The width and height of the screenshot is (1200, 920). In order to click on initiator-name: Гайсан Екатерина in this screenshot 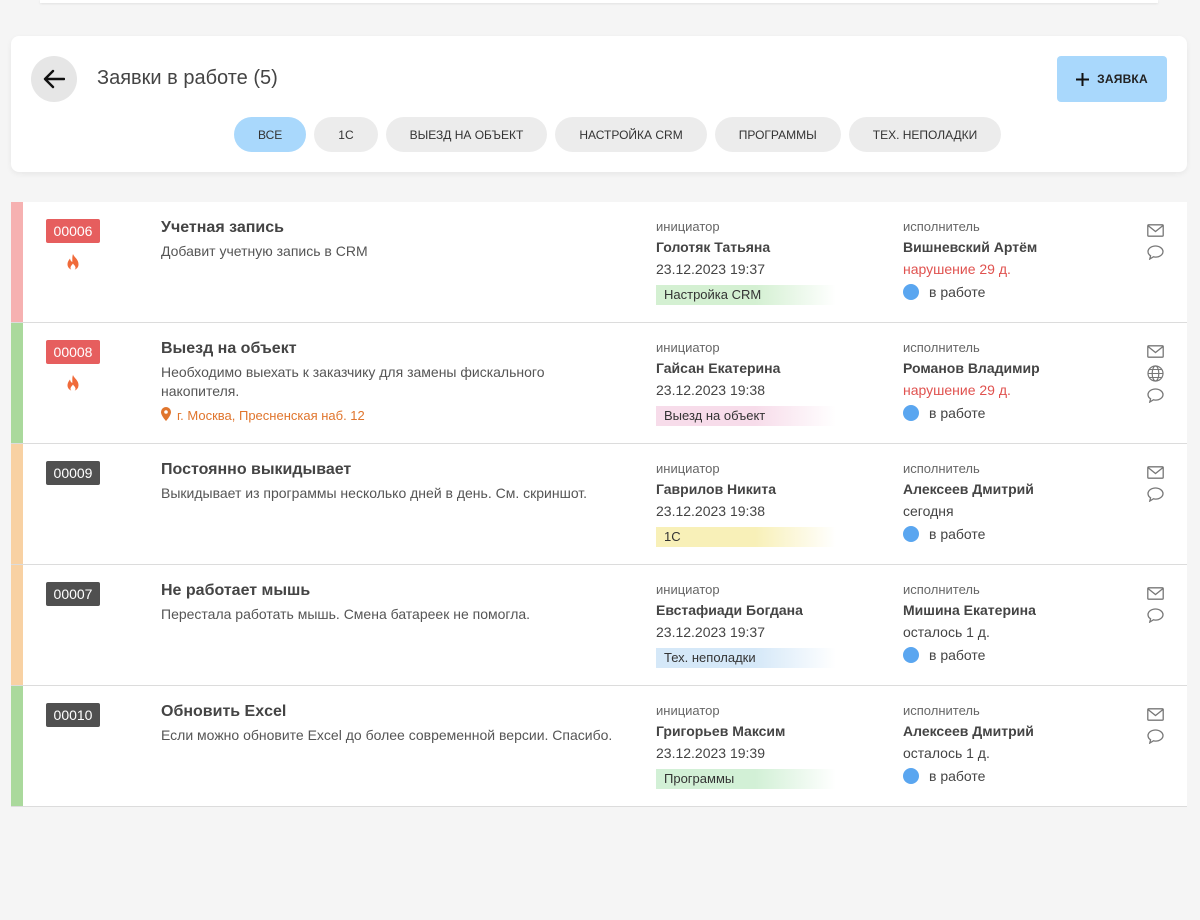, I will do `click(718, 368)`.